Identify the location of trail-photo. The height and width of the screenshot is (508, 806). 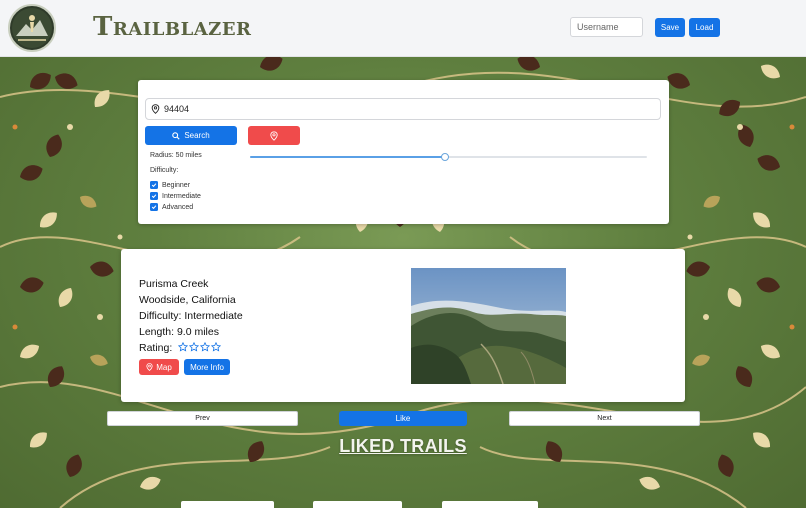
(488, 326).